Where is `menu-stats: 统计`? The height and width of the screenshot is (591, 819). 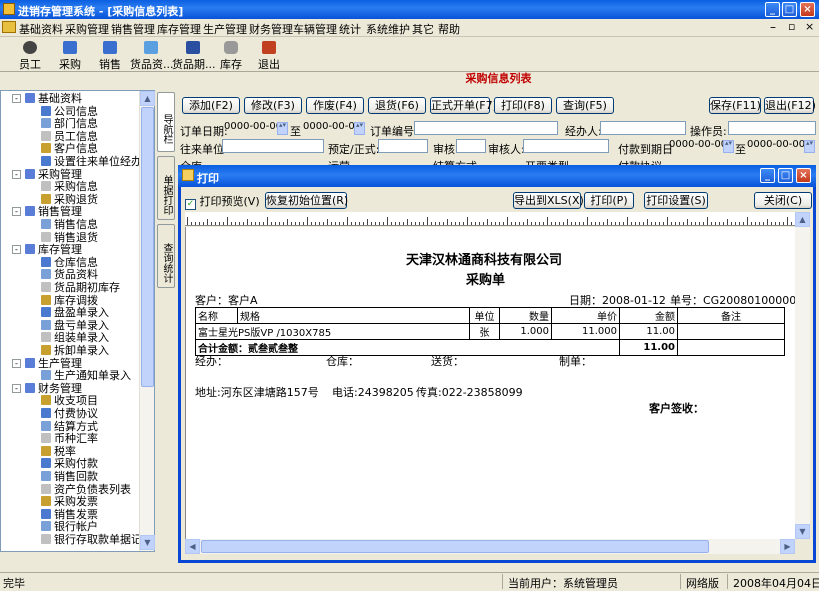 menu-stats: 统计 is located at coordinates (350, 29).